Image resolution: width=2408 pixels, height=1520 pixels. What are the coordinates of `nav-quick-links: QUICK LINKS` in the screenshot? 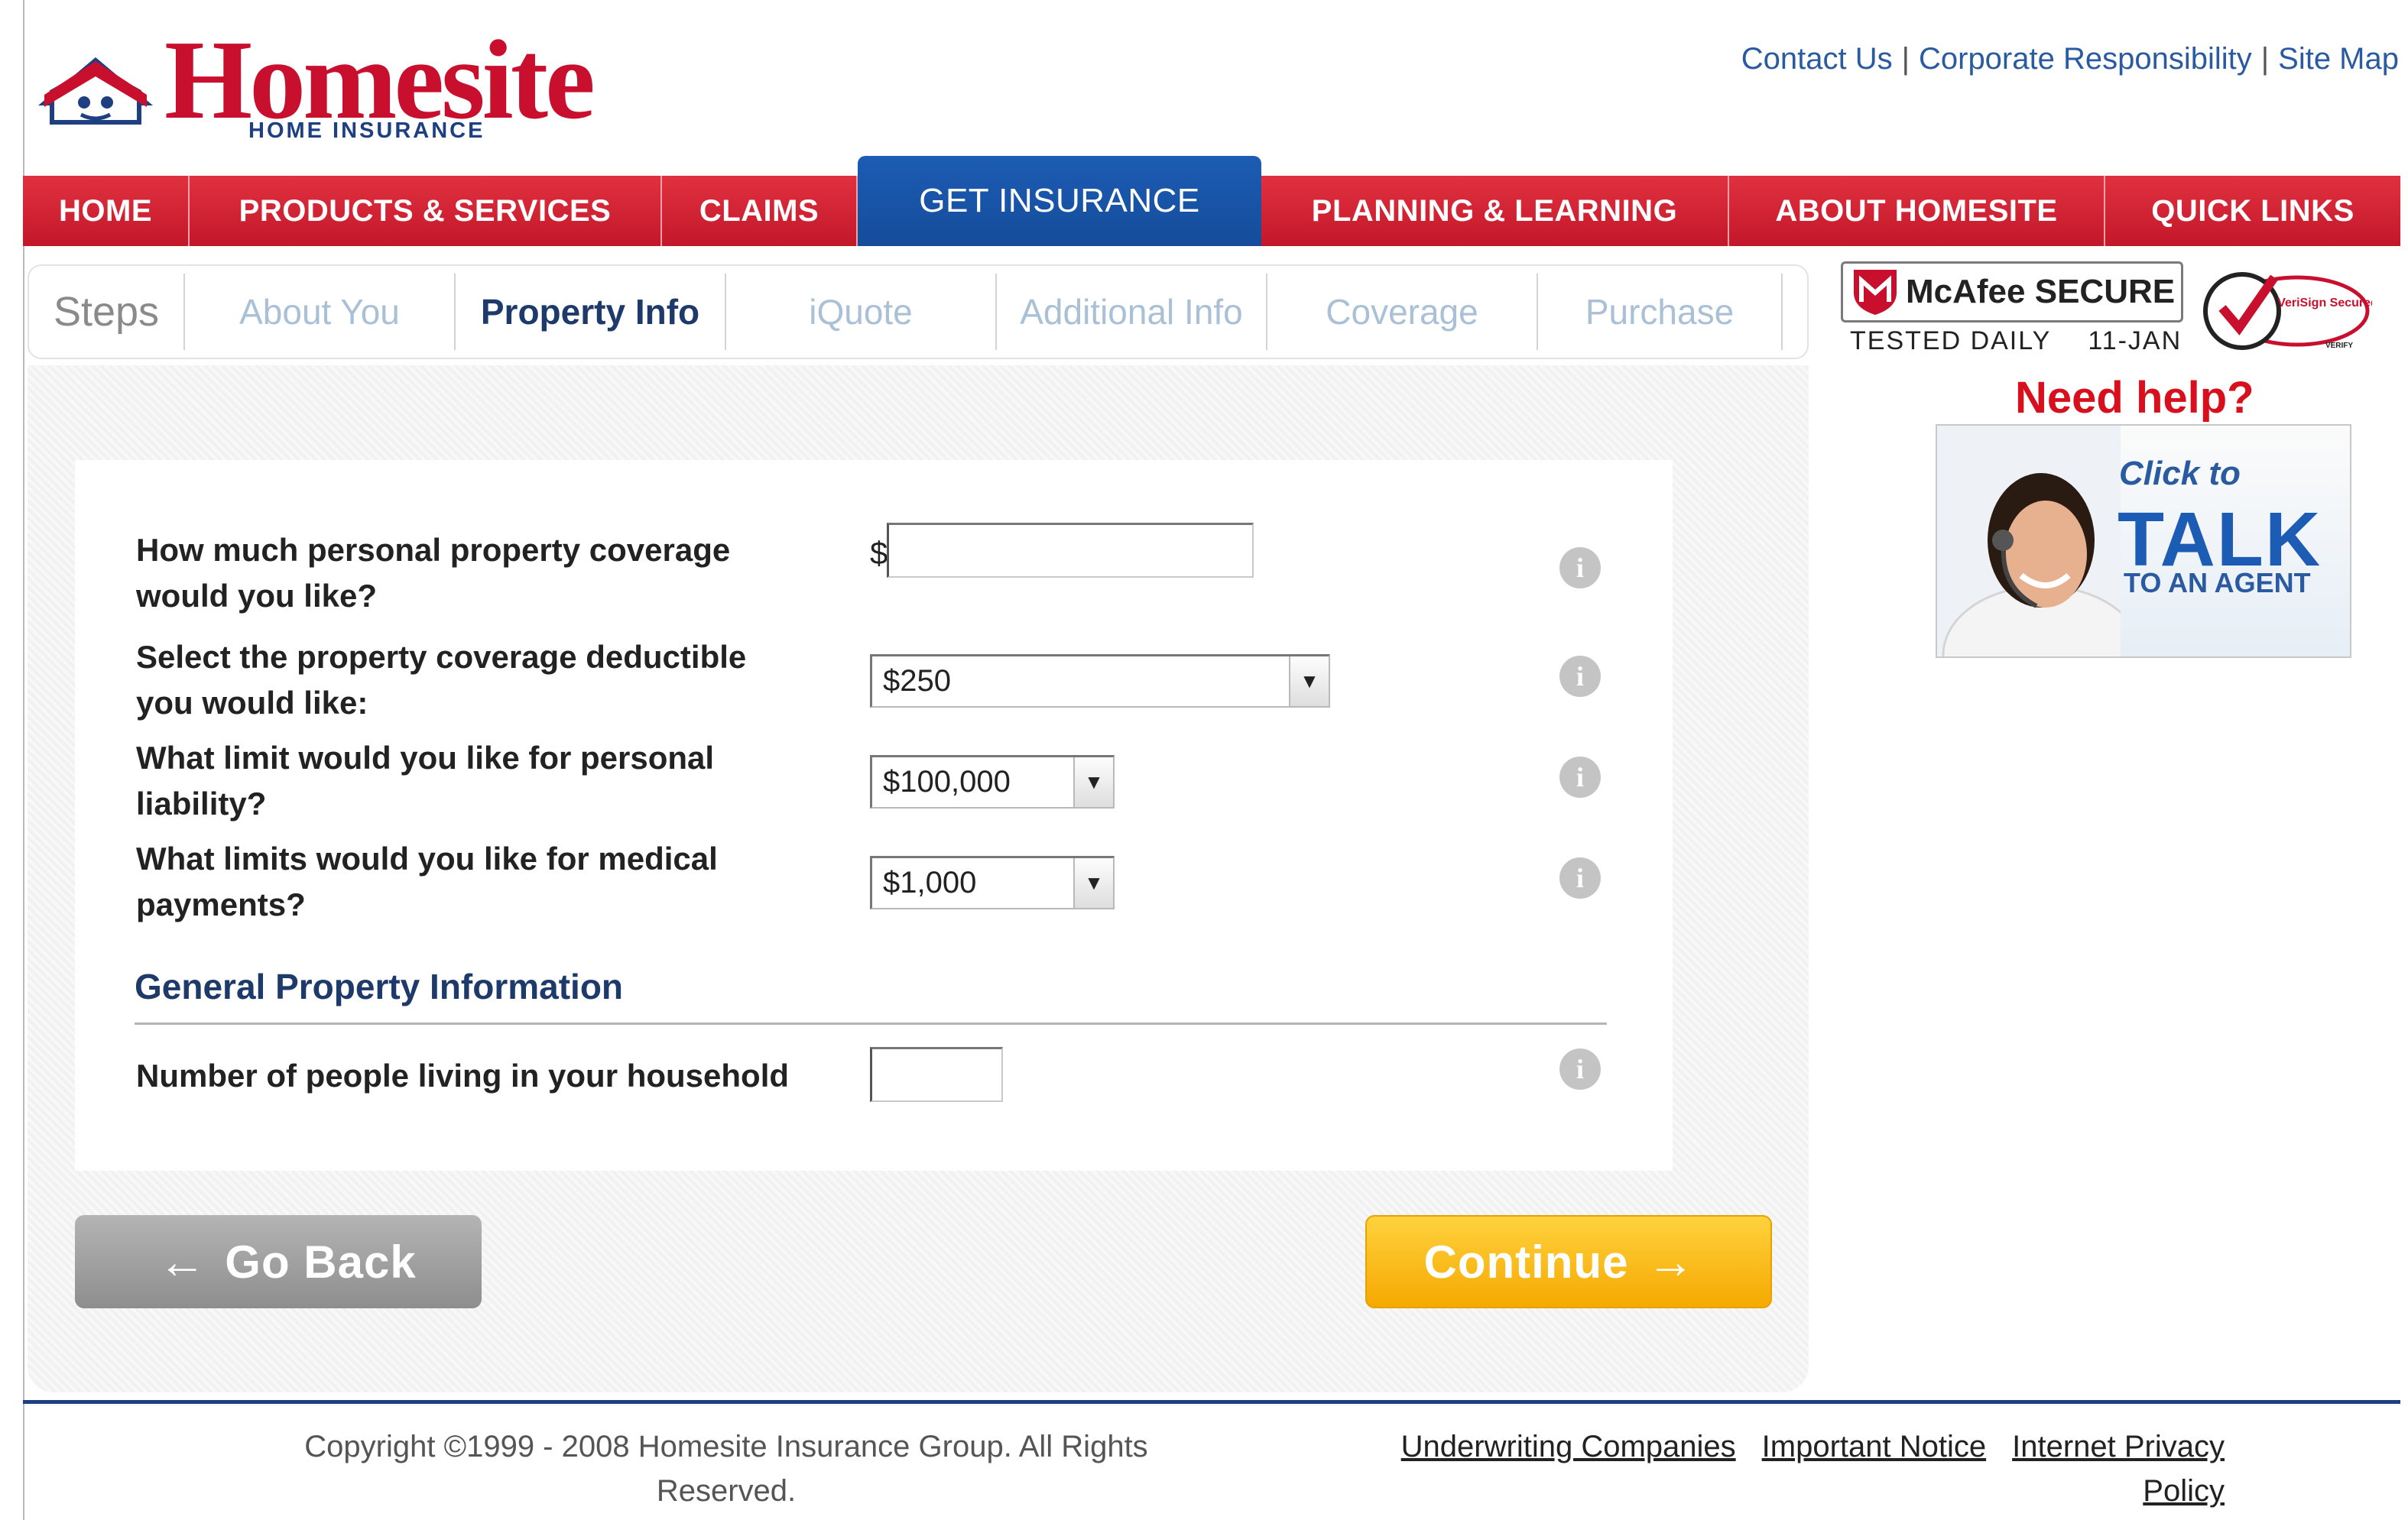 It's located at (2253, 211).